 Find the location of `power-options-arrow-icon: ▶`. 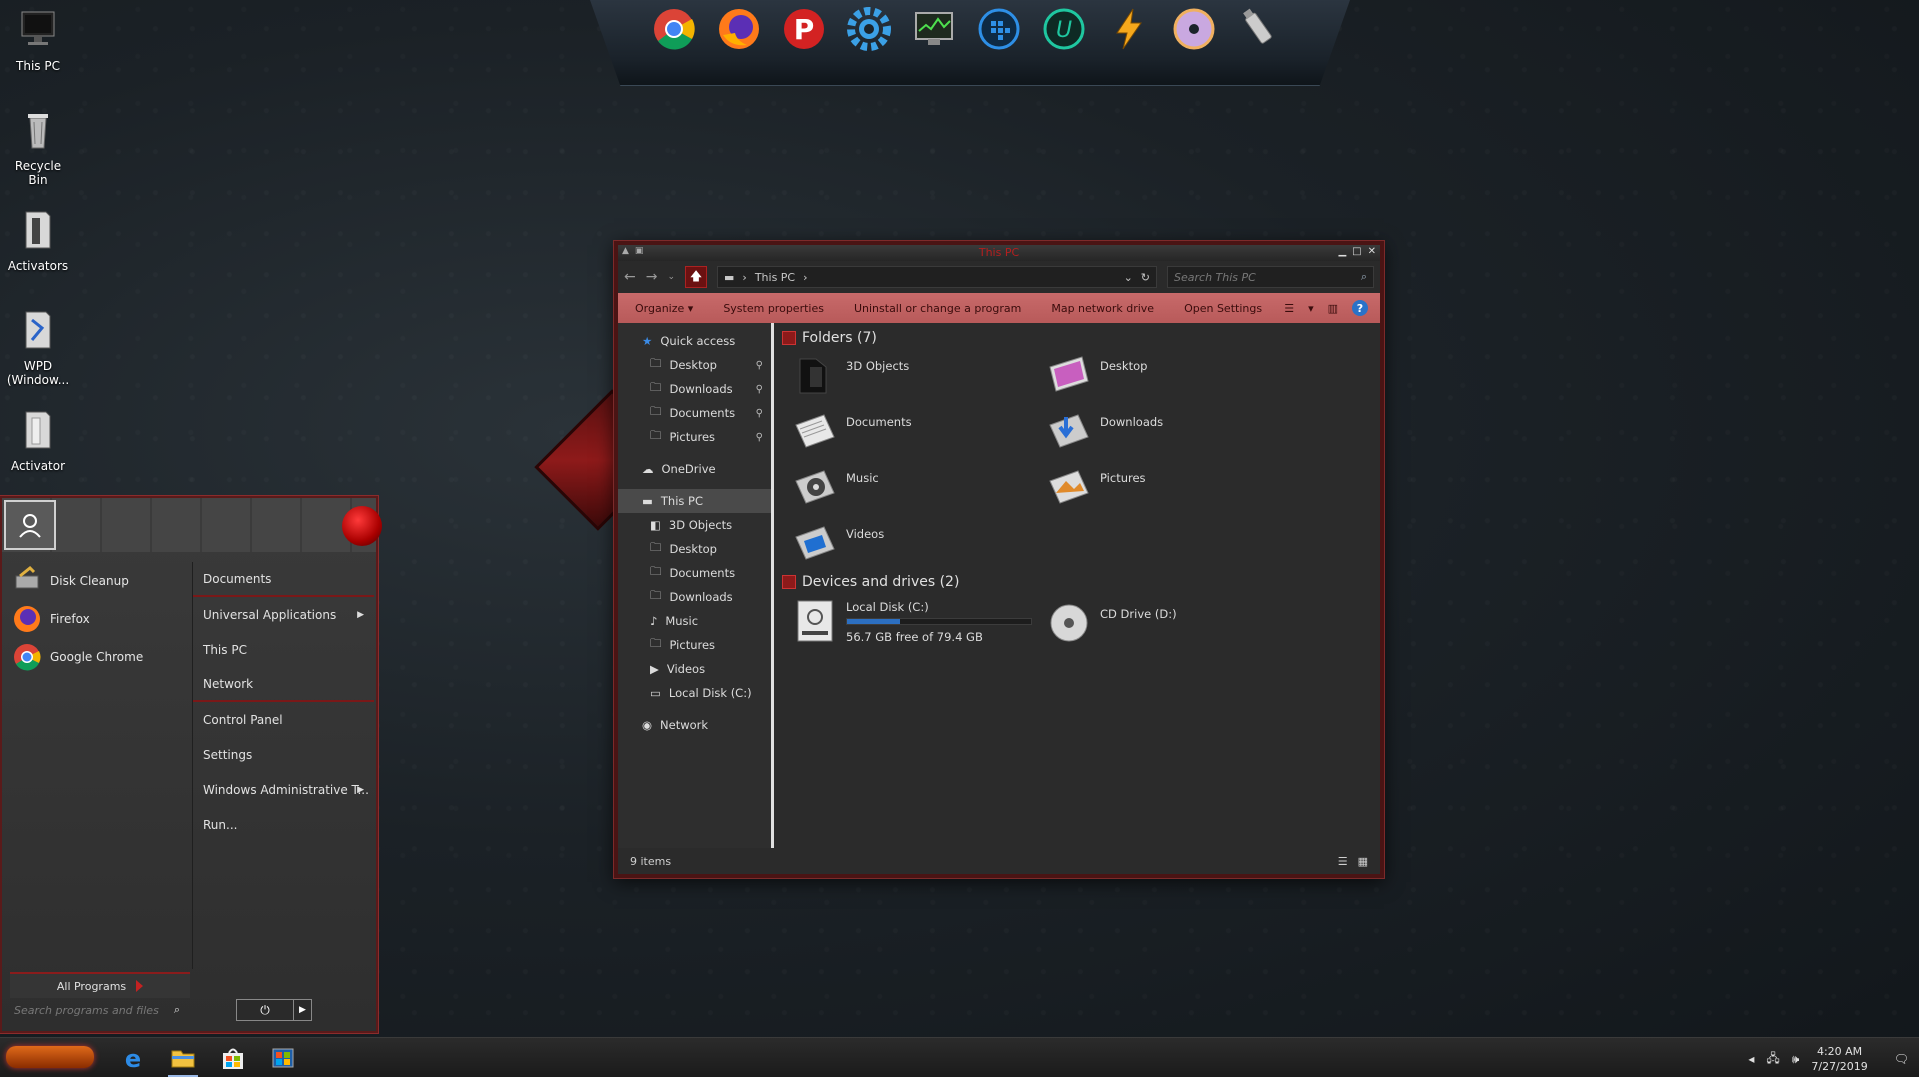

power-options-arrow-icon: ▶ is located at coordinates (302, 1010).